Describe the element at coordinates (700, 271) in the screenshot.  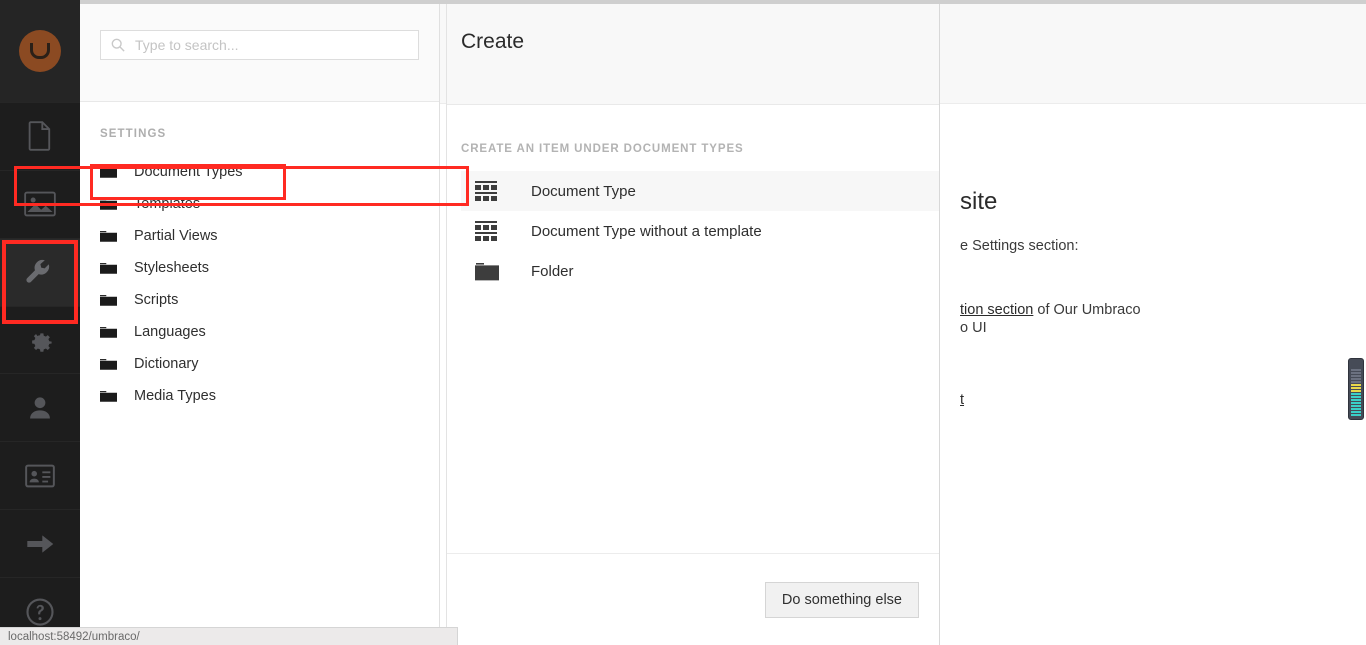
I see `create-item-folder: Folder` at that location.